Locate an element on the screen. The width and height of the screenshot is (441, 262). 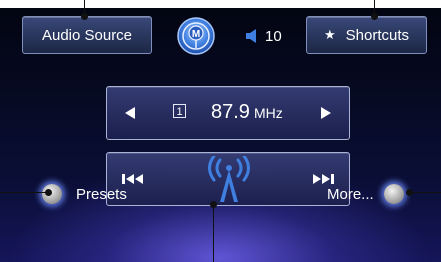
seek-panel is located at coordinates (228, 179).